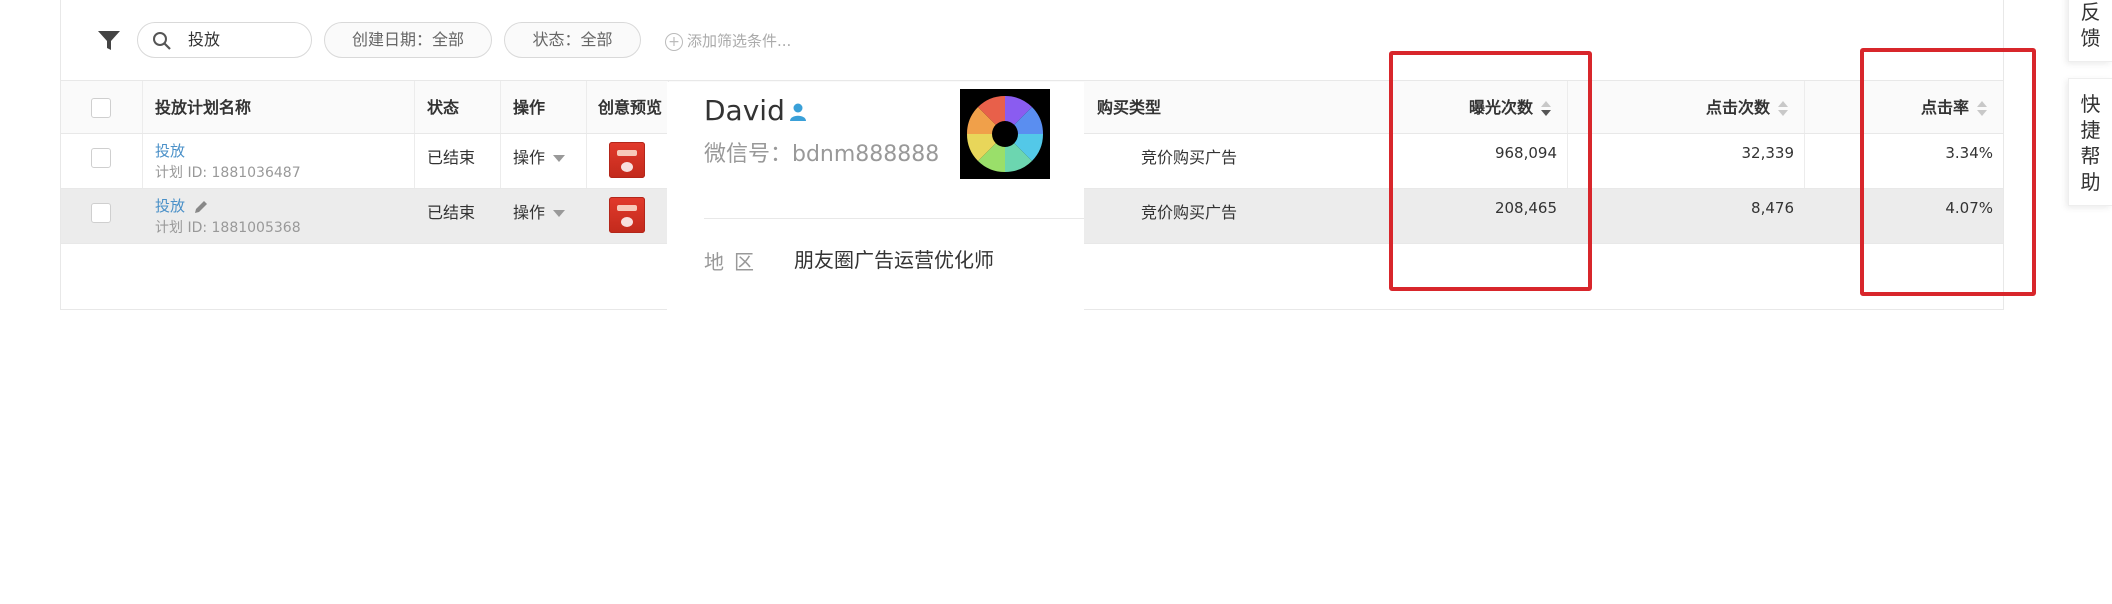 The width and height of the screenshot is (2112, 604). What do you see at coordinates (1772, 208) in the screenshot?
I see `clicks-value: 8,476` at bounding box center [1772, 208].